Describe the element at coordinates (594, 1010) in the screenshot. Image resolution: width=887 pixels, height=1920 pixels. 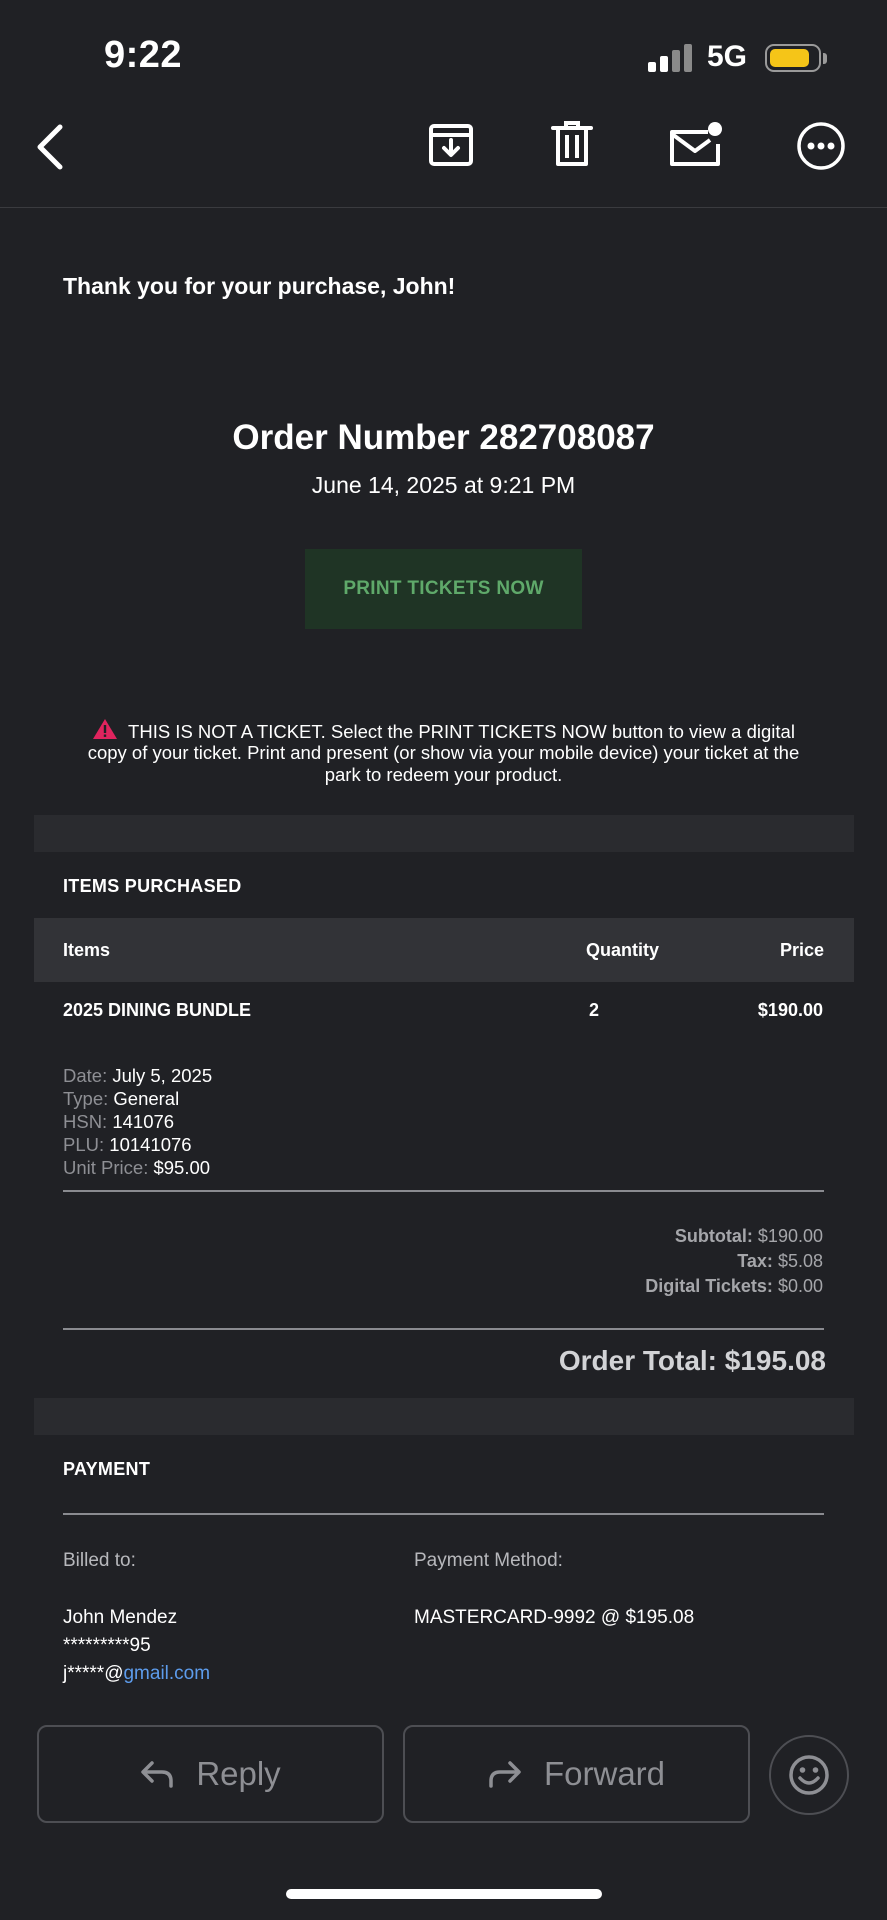
I see `item-quantity: 2` at that location.